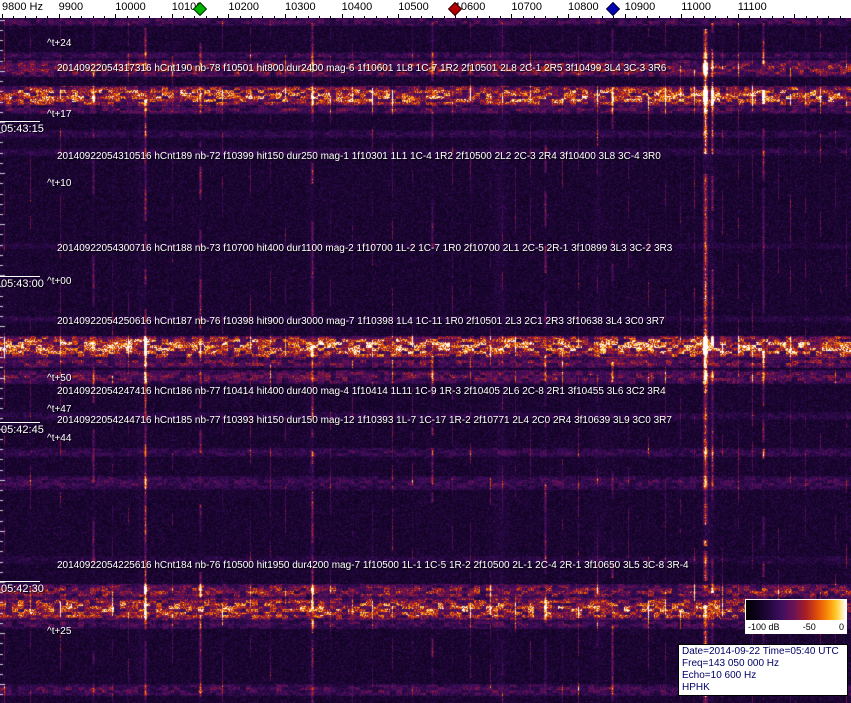 Image resolution: width=851 pixels, height=703 pixels. What do you see at coordinates (696, 7) in the screenshot?
I see `freq-label-11000: 11000` at bounding box center [696, 7].